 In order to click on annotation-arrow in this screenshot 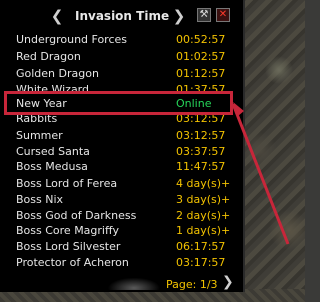, I will do `click(260, 173)`.